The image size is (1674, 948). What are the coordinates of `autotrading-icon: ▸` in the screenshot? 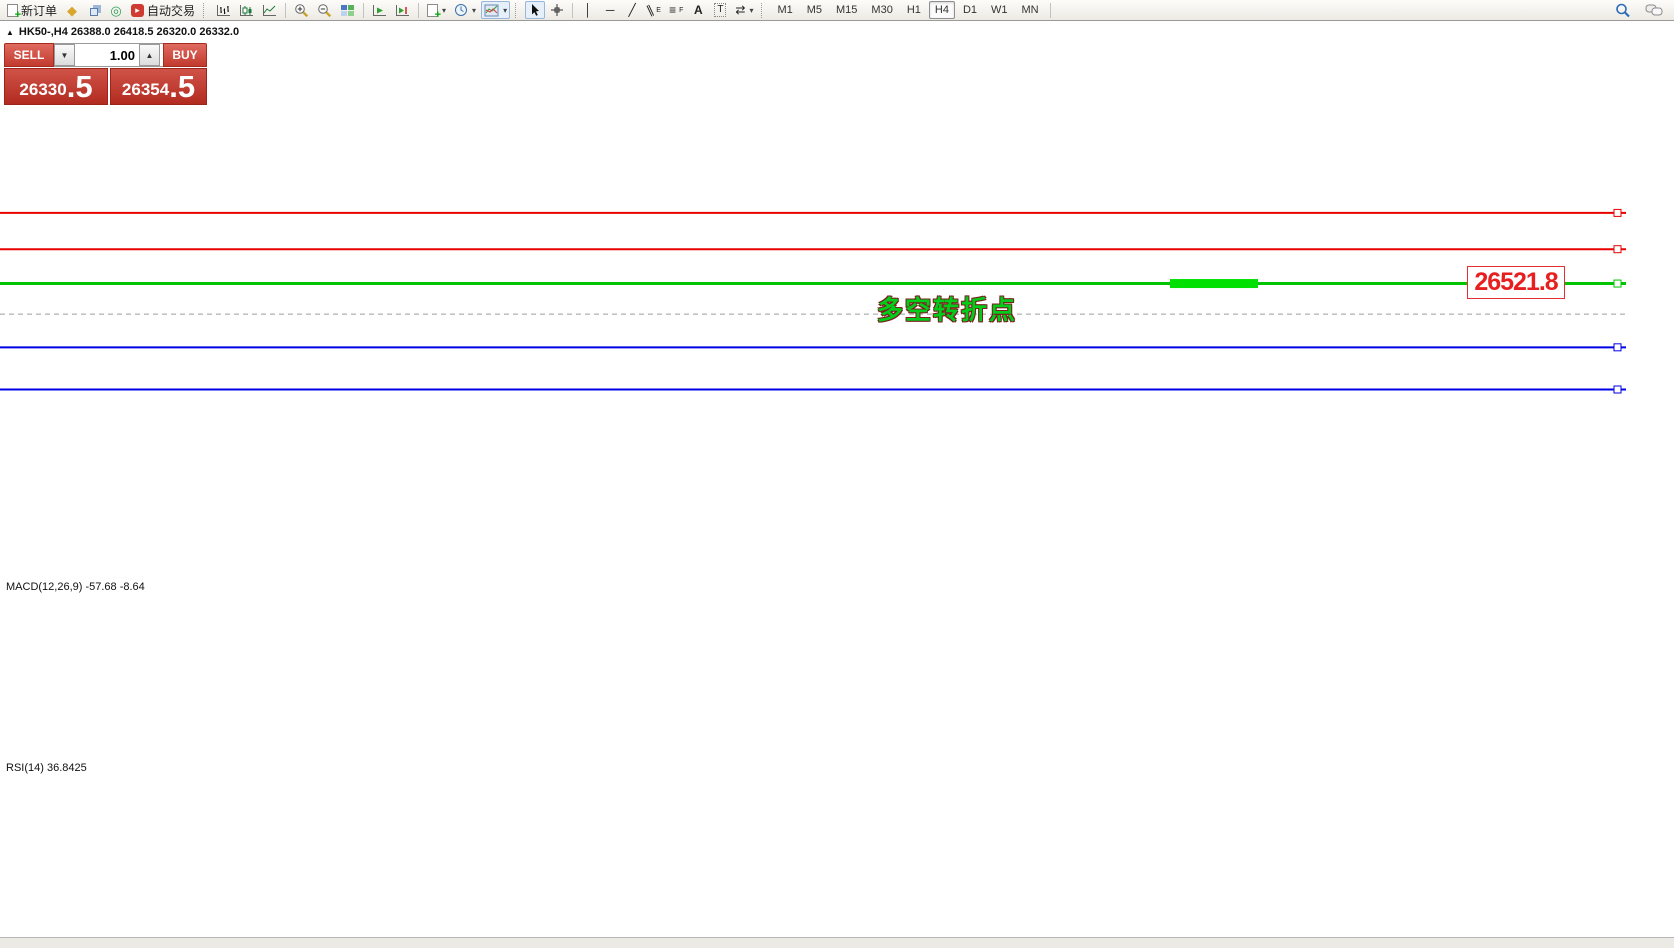 It's located at (138, 10).